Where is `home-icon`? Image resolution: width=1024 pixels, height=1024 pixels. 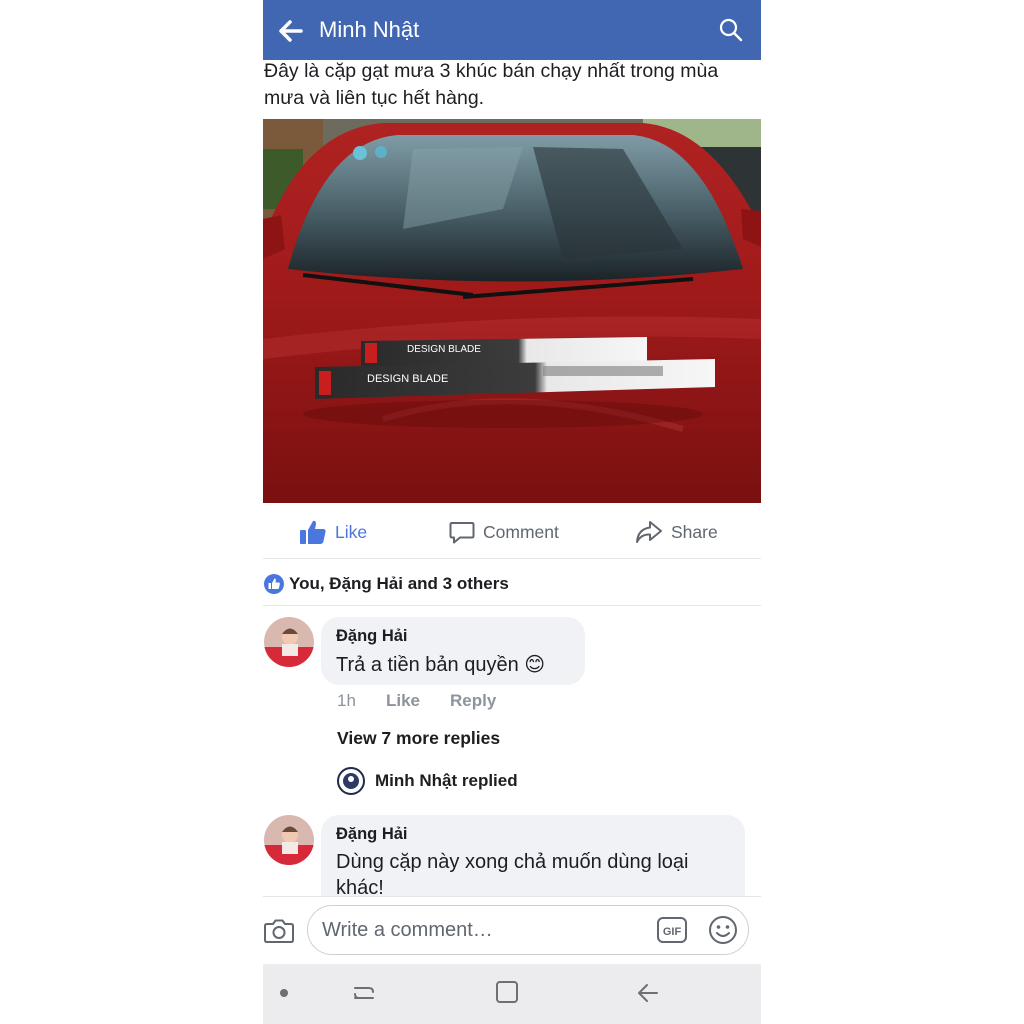 home-icon is located at coordinates (507, 992).